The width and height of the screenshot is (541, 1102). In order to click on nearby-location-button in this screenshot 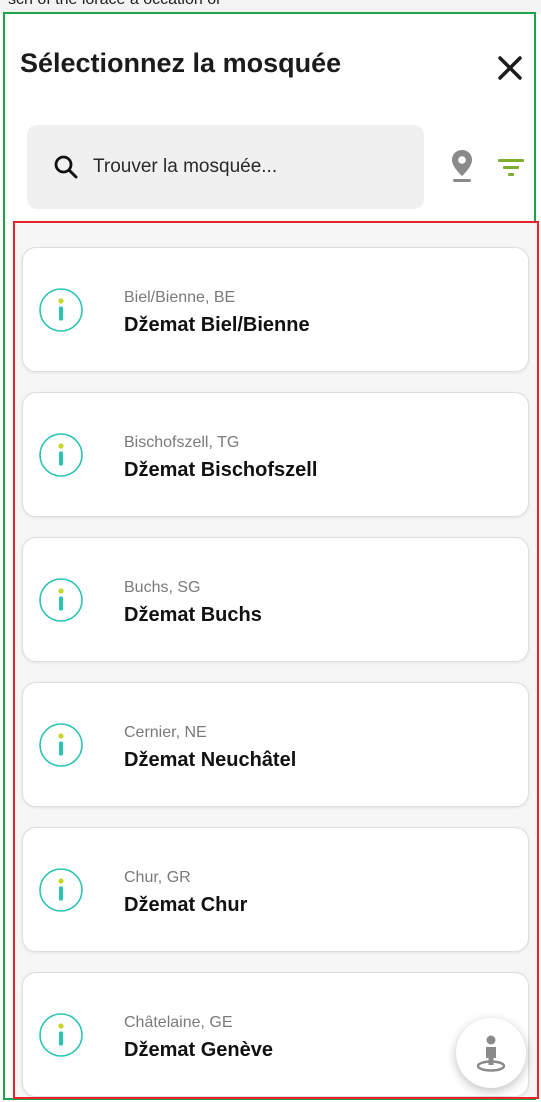, I will do `click(491, 1053)`.